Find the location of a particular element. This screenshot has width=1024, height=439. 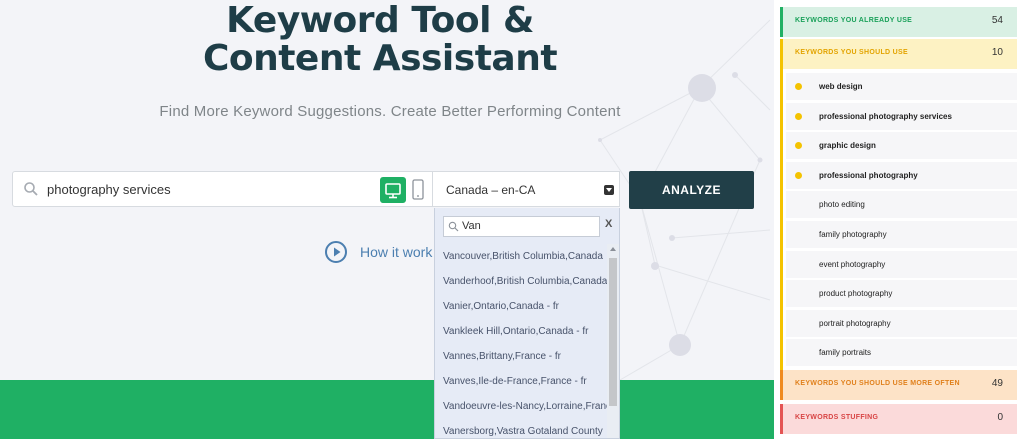

analyze-button: ANALYZE is located at coordinates (691, 190).